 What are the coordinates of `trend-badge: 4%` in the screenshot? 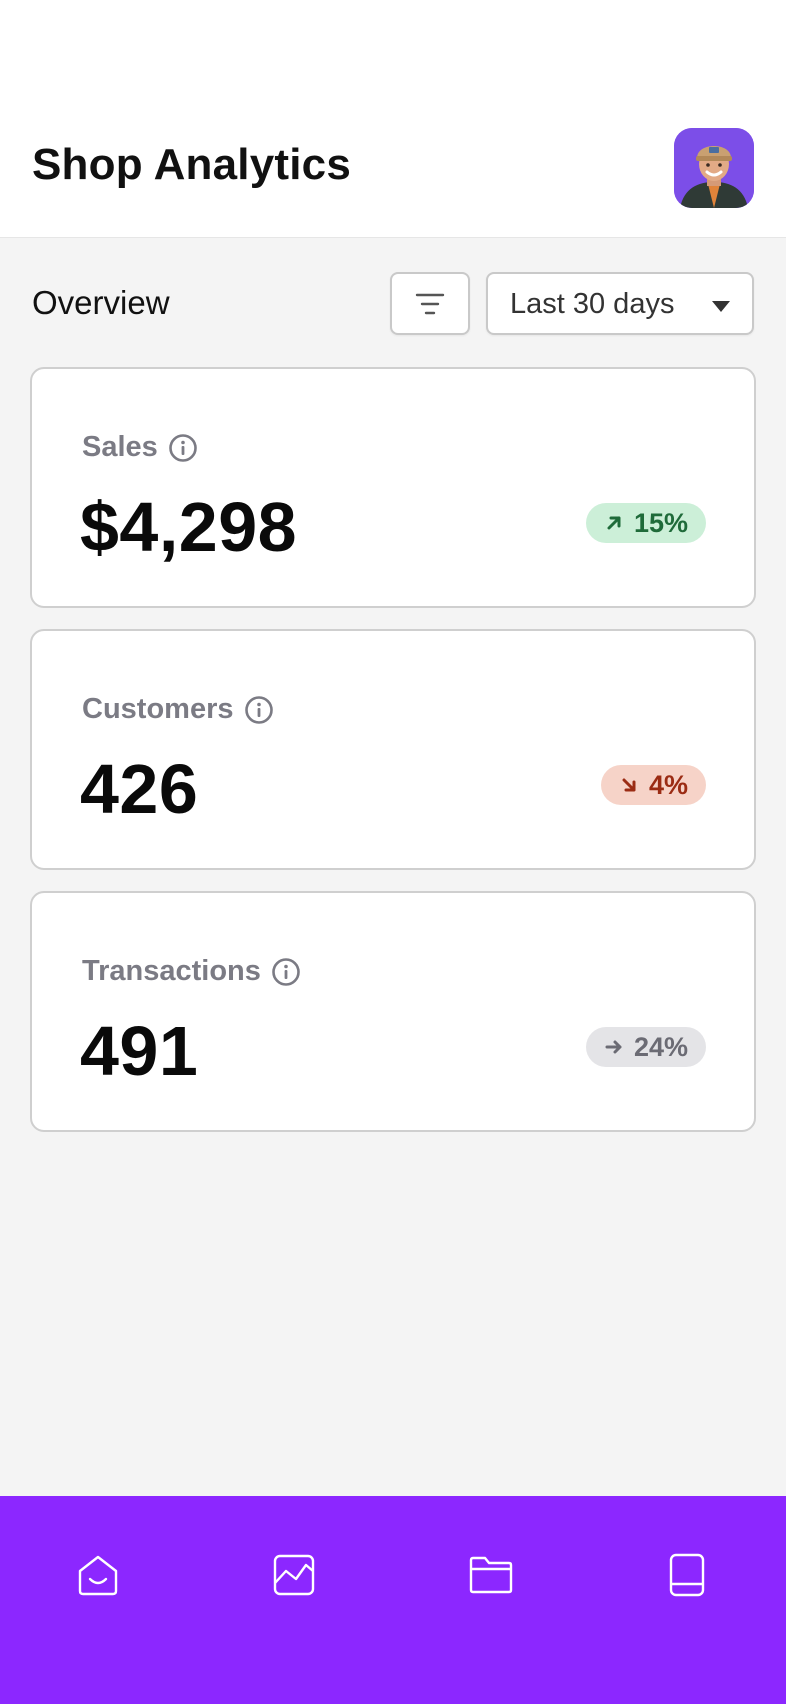 It's located at (653, 785).